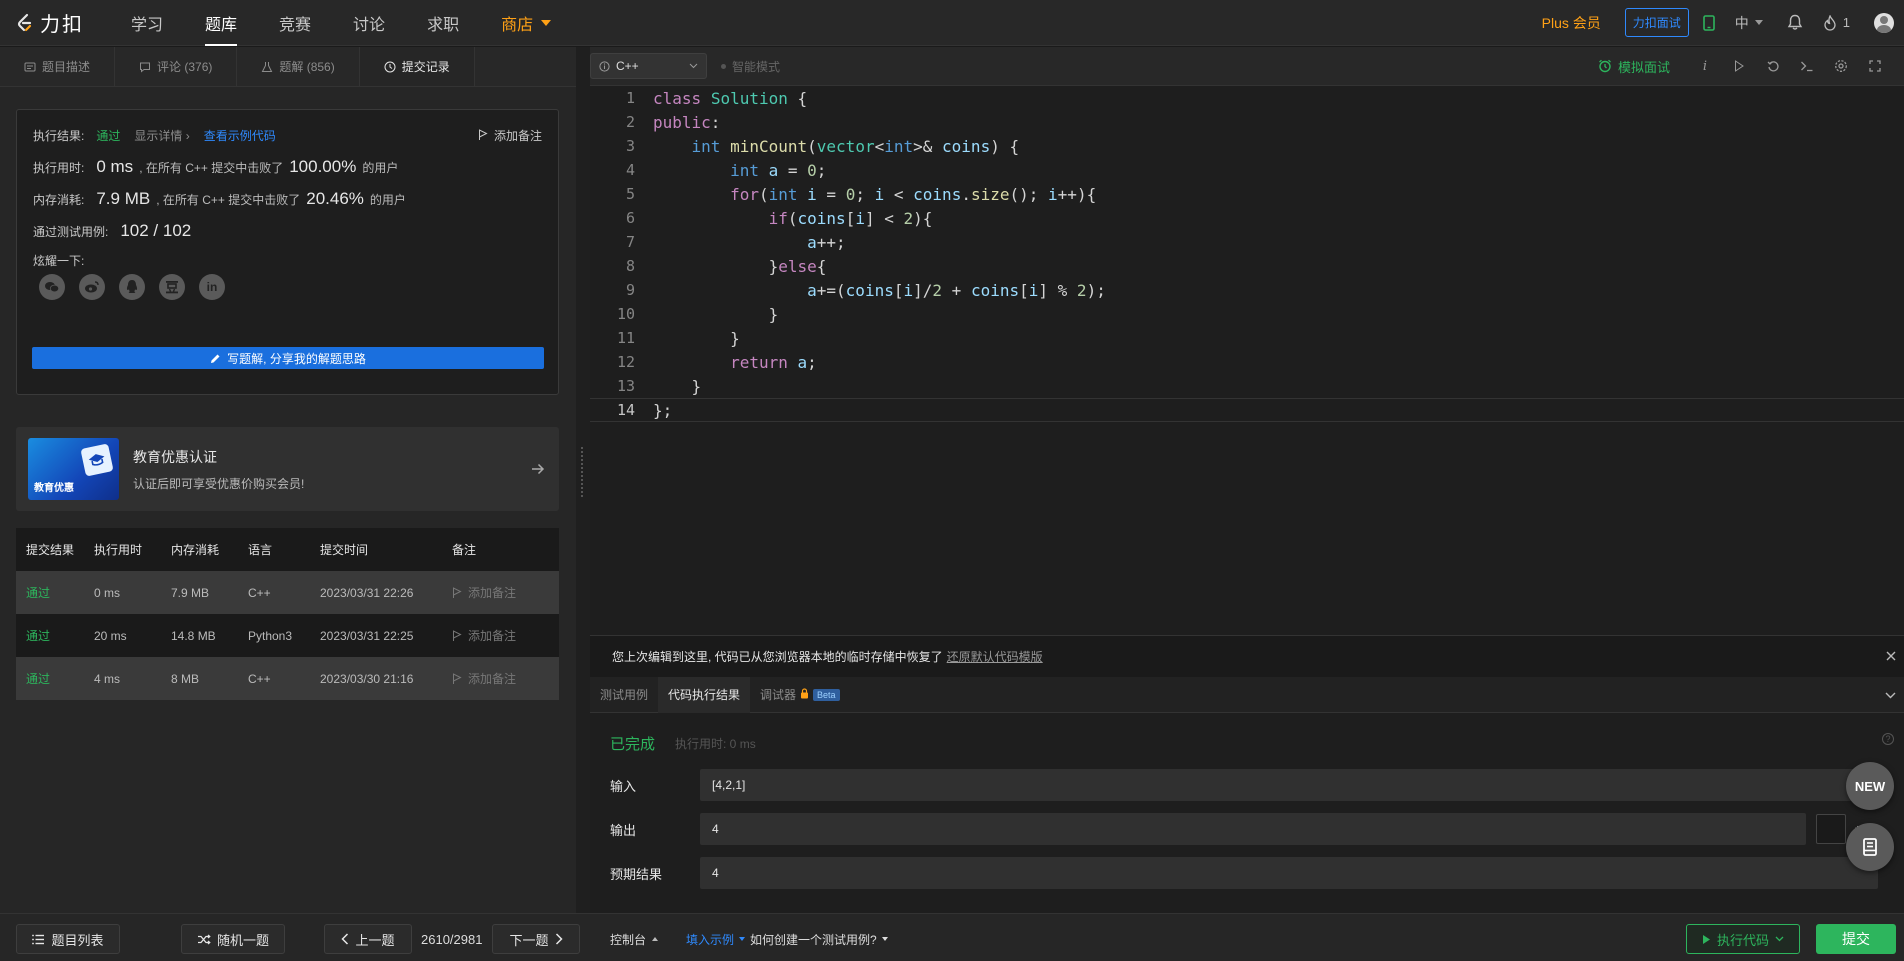  What do you see at coordinates (288, 358) in the screenshot?
I see `write-solution-button: 写题解, 分享我的解题思路` at bounding box center [288, 358].